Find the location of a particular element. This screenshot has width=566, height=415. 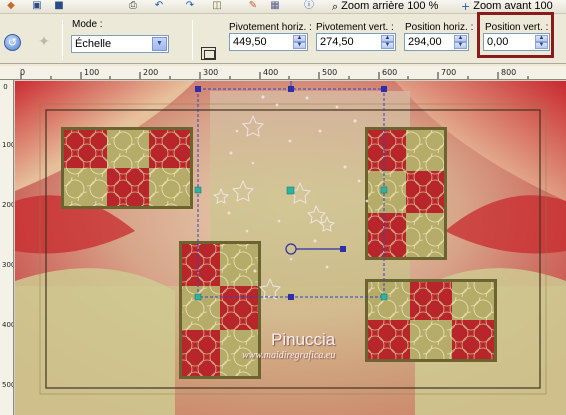

position-vert-highlight is located at coordinates (515, 35).